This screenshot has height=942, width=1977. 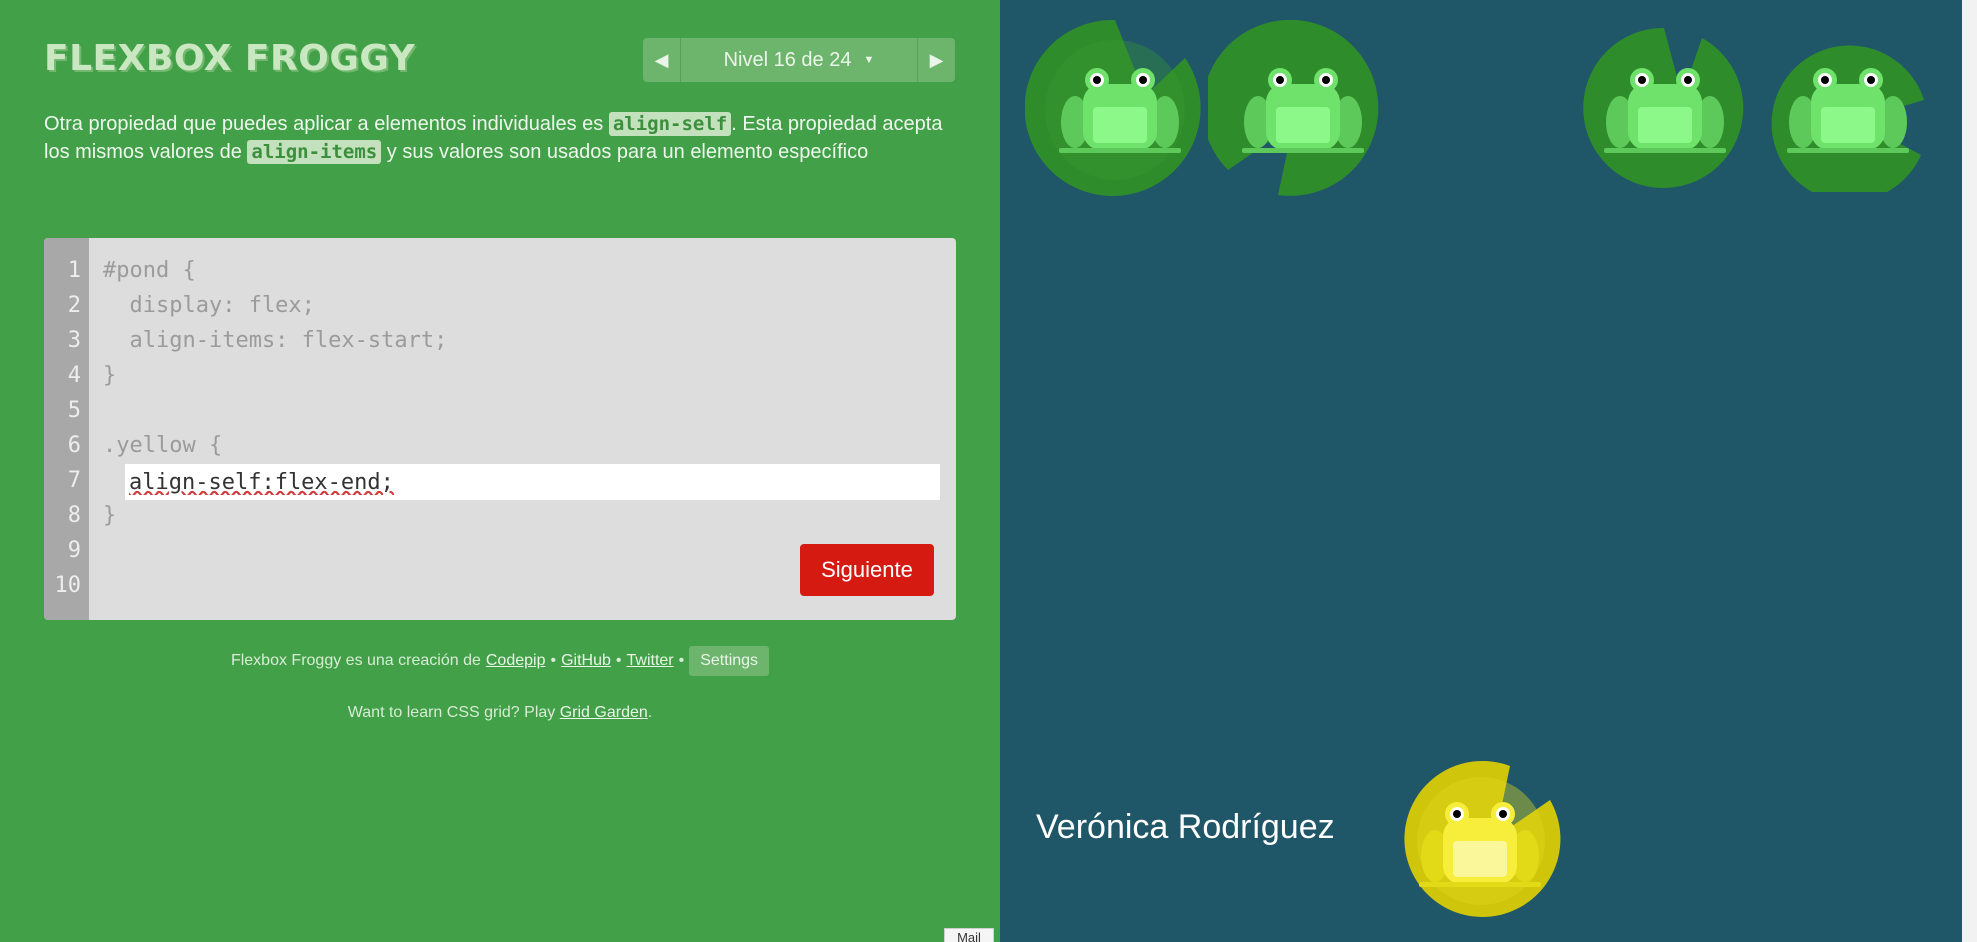 What do you see at coordinates (74, 445) in the screenshot?
I see `line-number: 6` at bounding box center [74, 445].